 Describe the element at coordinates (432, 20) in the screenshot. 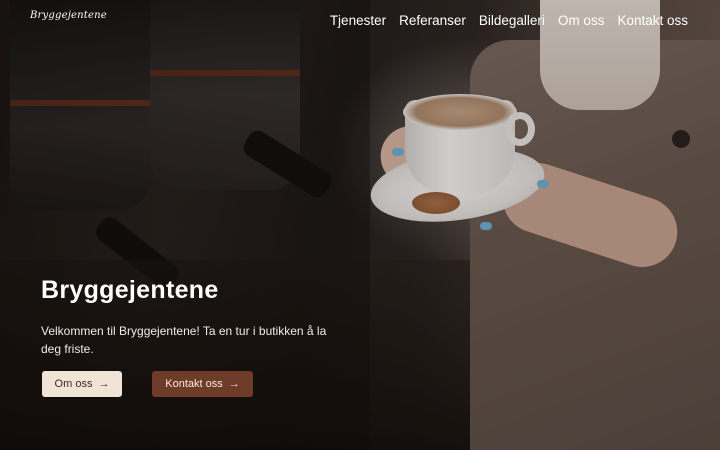

I see `nav-referanser: Referanser` at that location.